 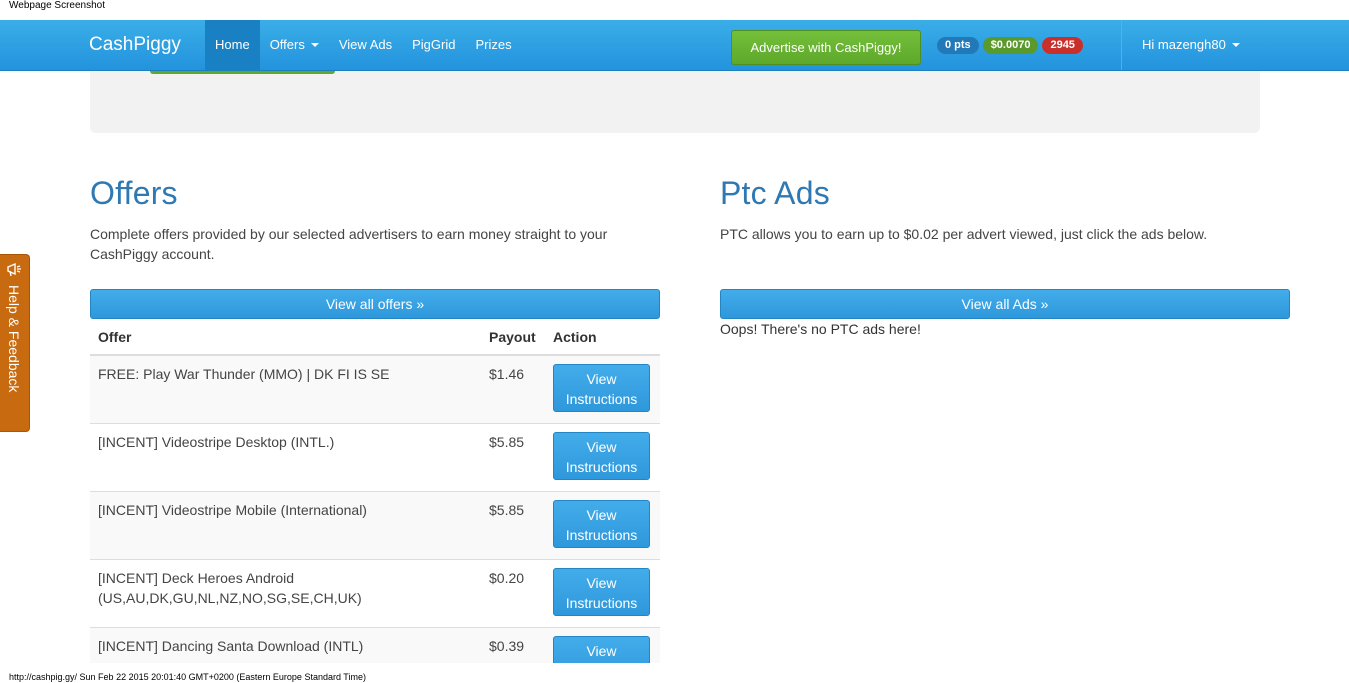 What do you see at coordinates (285, 338) in the screenshot?
I see `header-offer: Offer` at bounding box center [285, 338].